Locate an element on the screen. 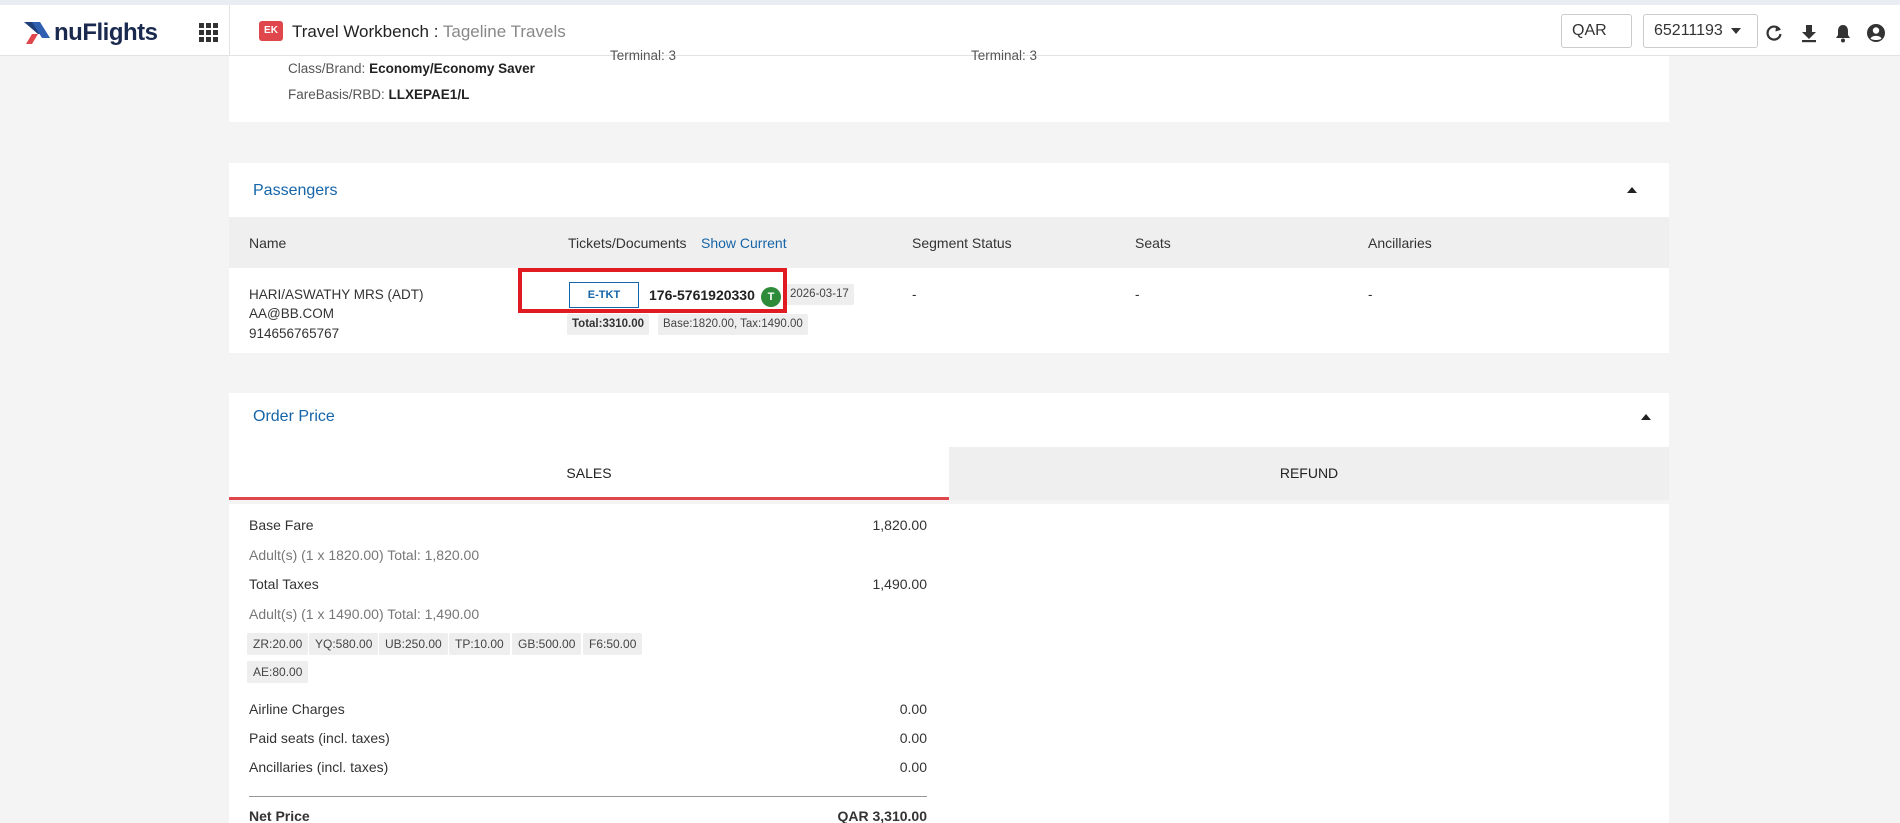  tax-chip: AE:80.00 is located at coordinates (278, 672).